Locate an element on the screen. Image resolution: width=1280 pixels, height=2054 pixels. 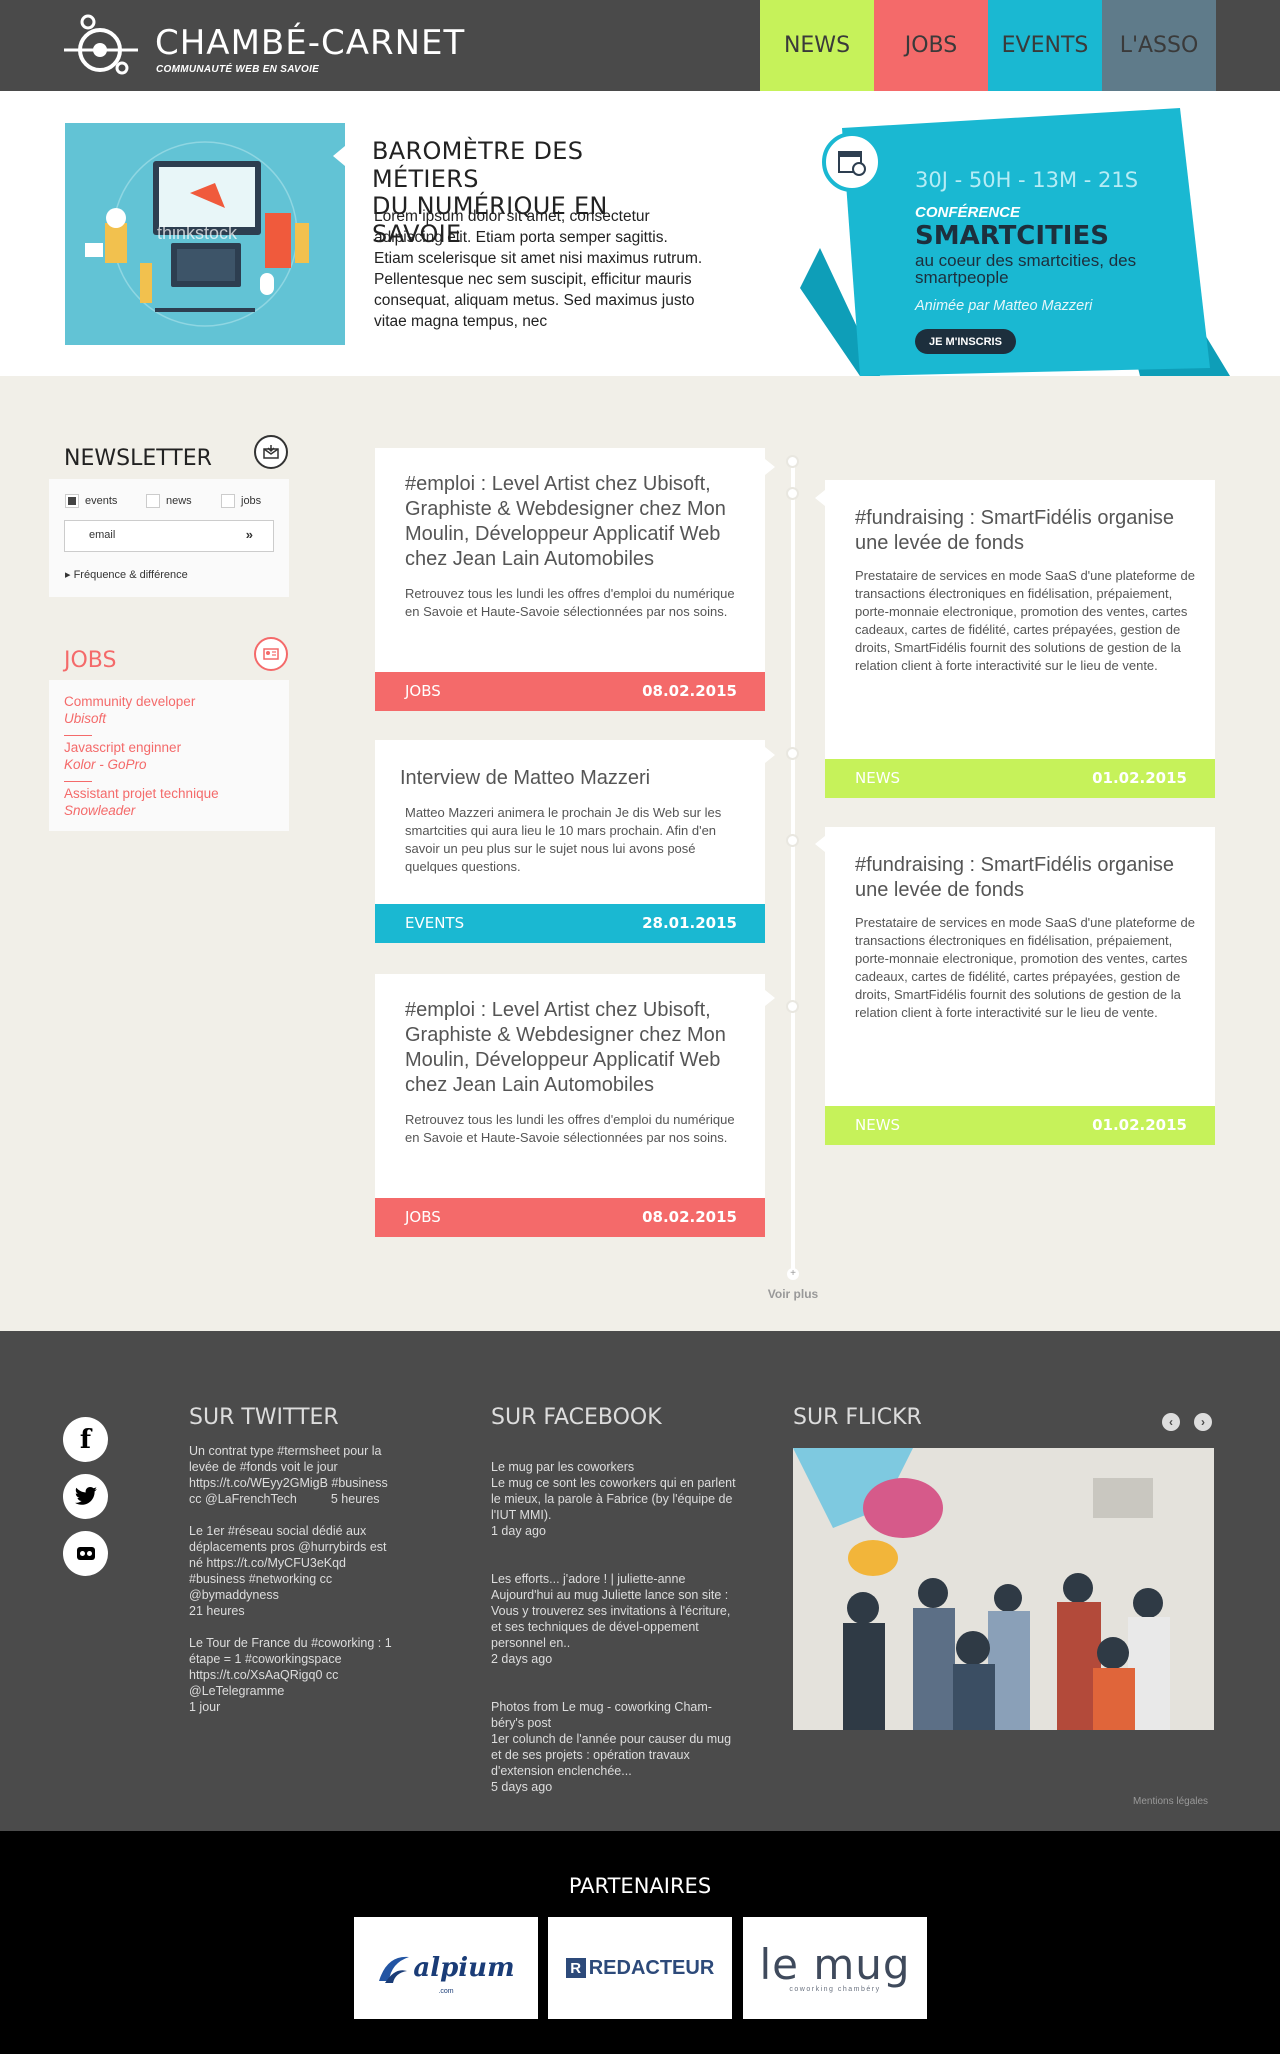
checkbox-events is located at coordinates (72, 501).